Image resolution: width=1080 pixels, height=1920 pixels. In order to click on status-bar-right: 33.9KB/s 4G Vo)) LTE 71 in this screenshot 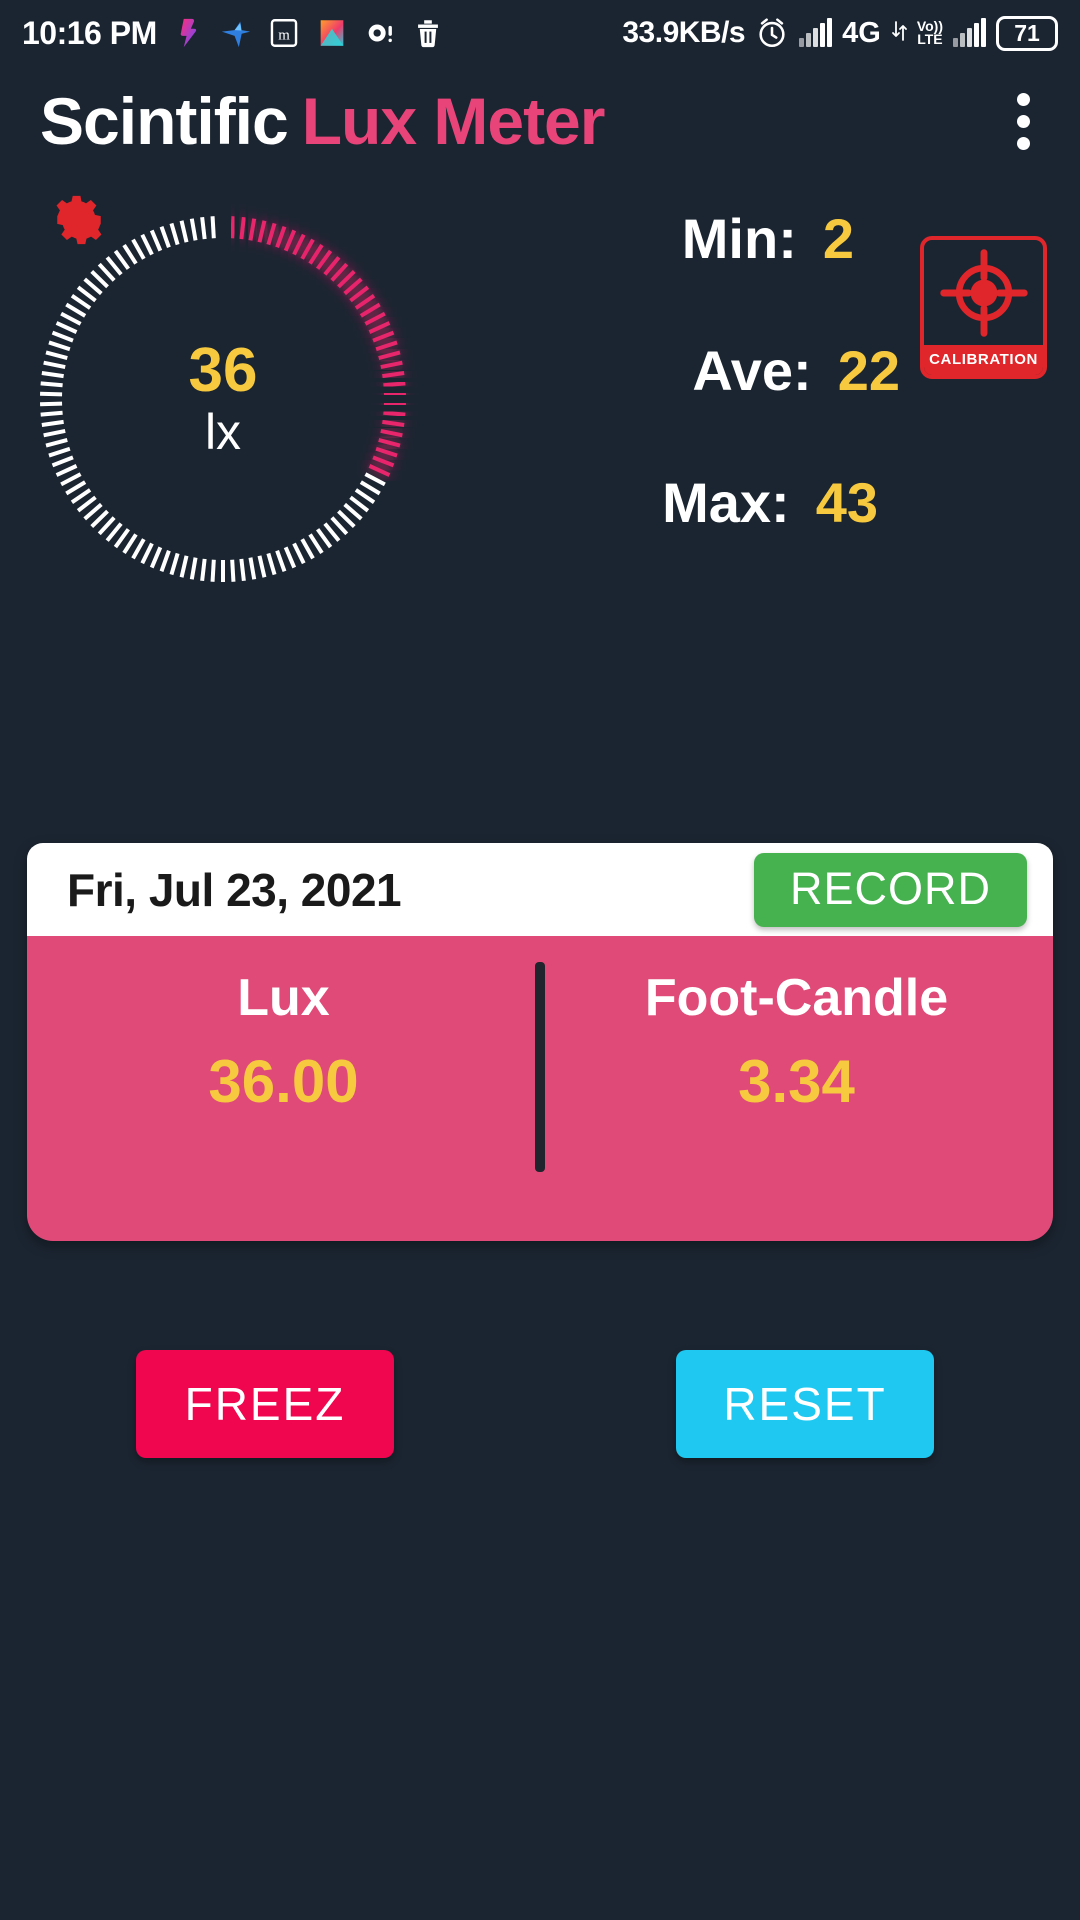, I will do `click(840, 33)`.